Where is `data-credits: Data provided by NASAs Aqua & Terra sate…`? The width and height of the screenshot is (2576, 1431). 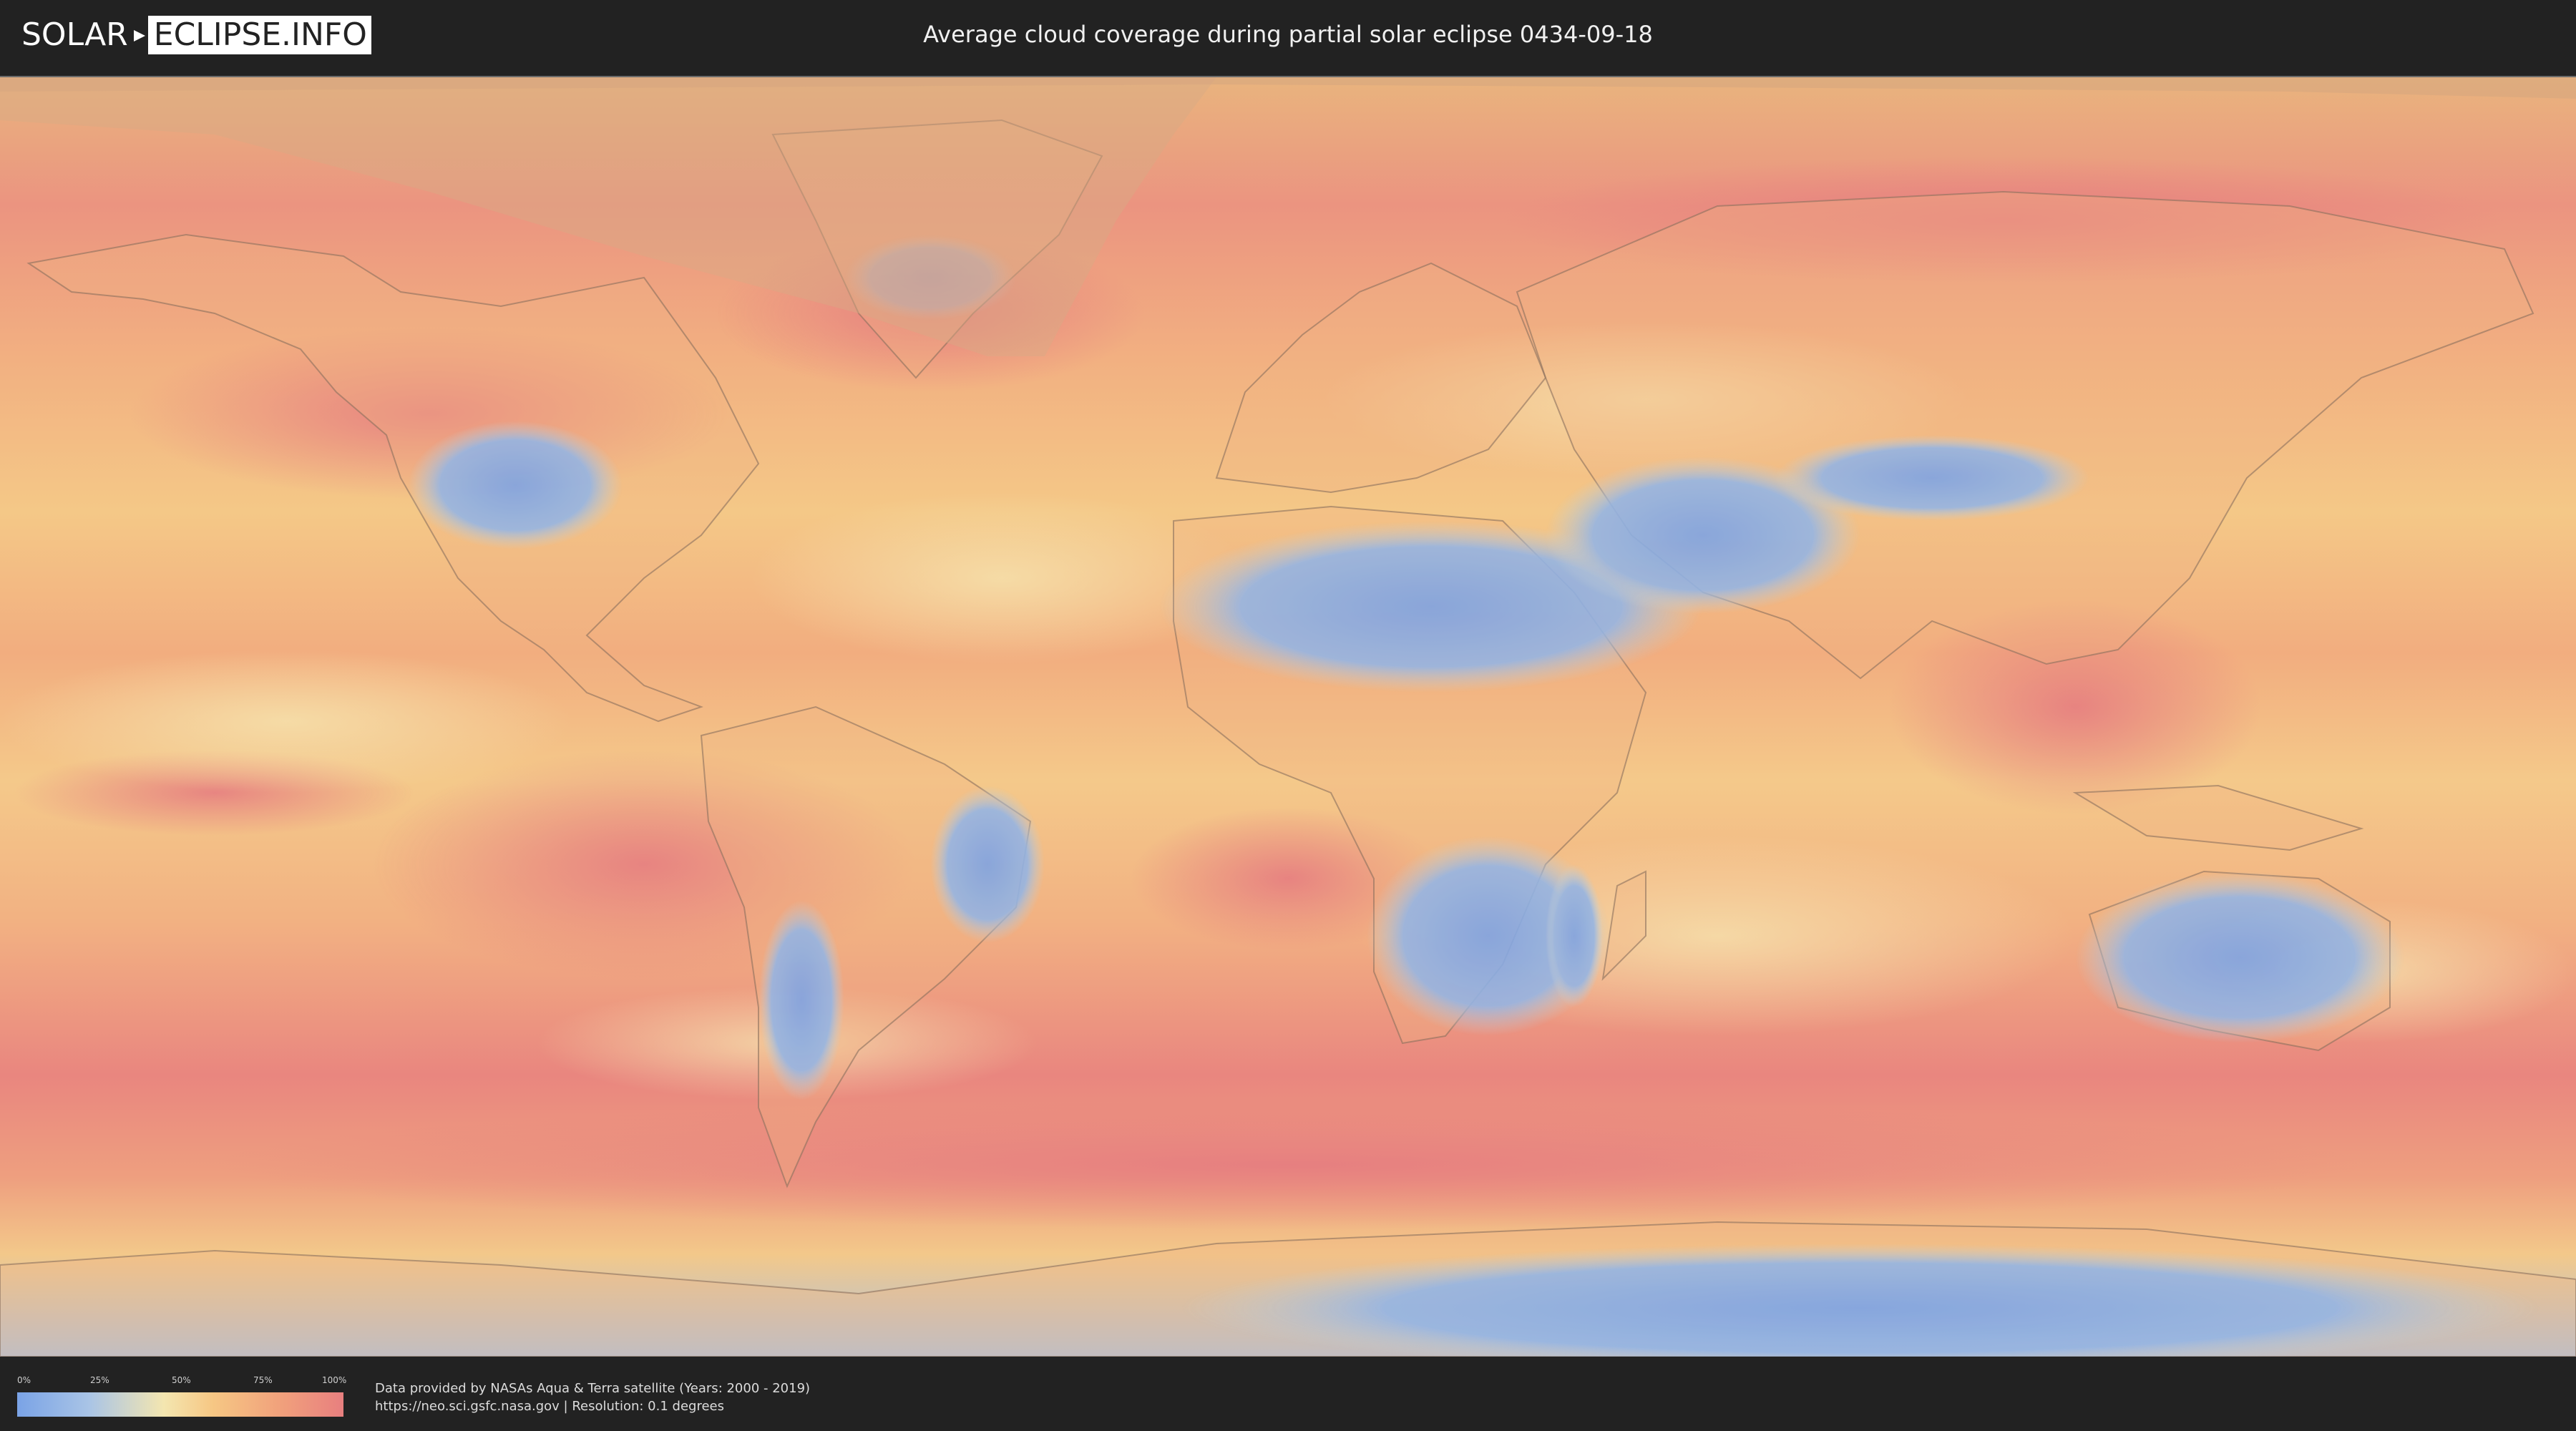
data-credits: Data provided by NASAs Aqua & Terra sate… is located at coordinates (592, 1397).